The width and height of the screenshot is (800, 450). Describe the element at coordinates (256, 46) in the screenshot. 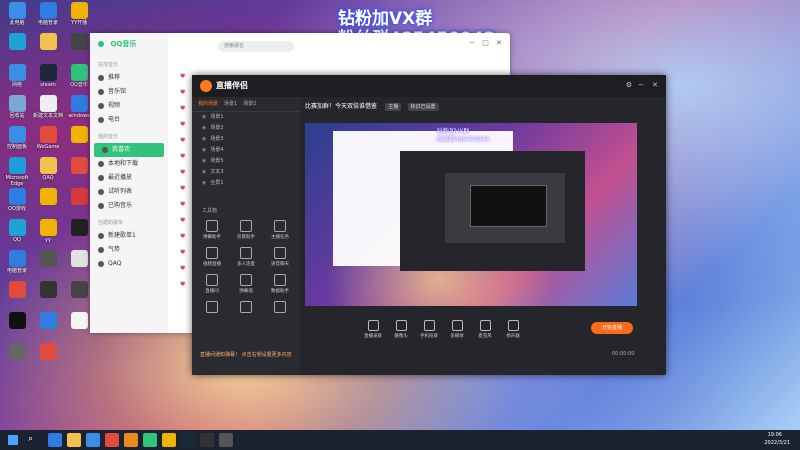

I see `qqmusic-search-input: 搜索歌名` at that location.